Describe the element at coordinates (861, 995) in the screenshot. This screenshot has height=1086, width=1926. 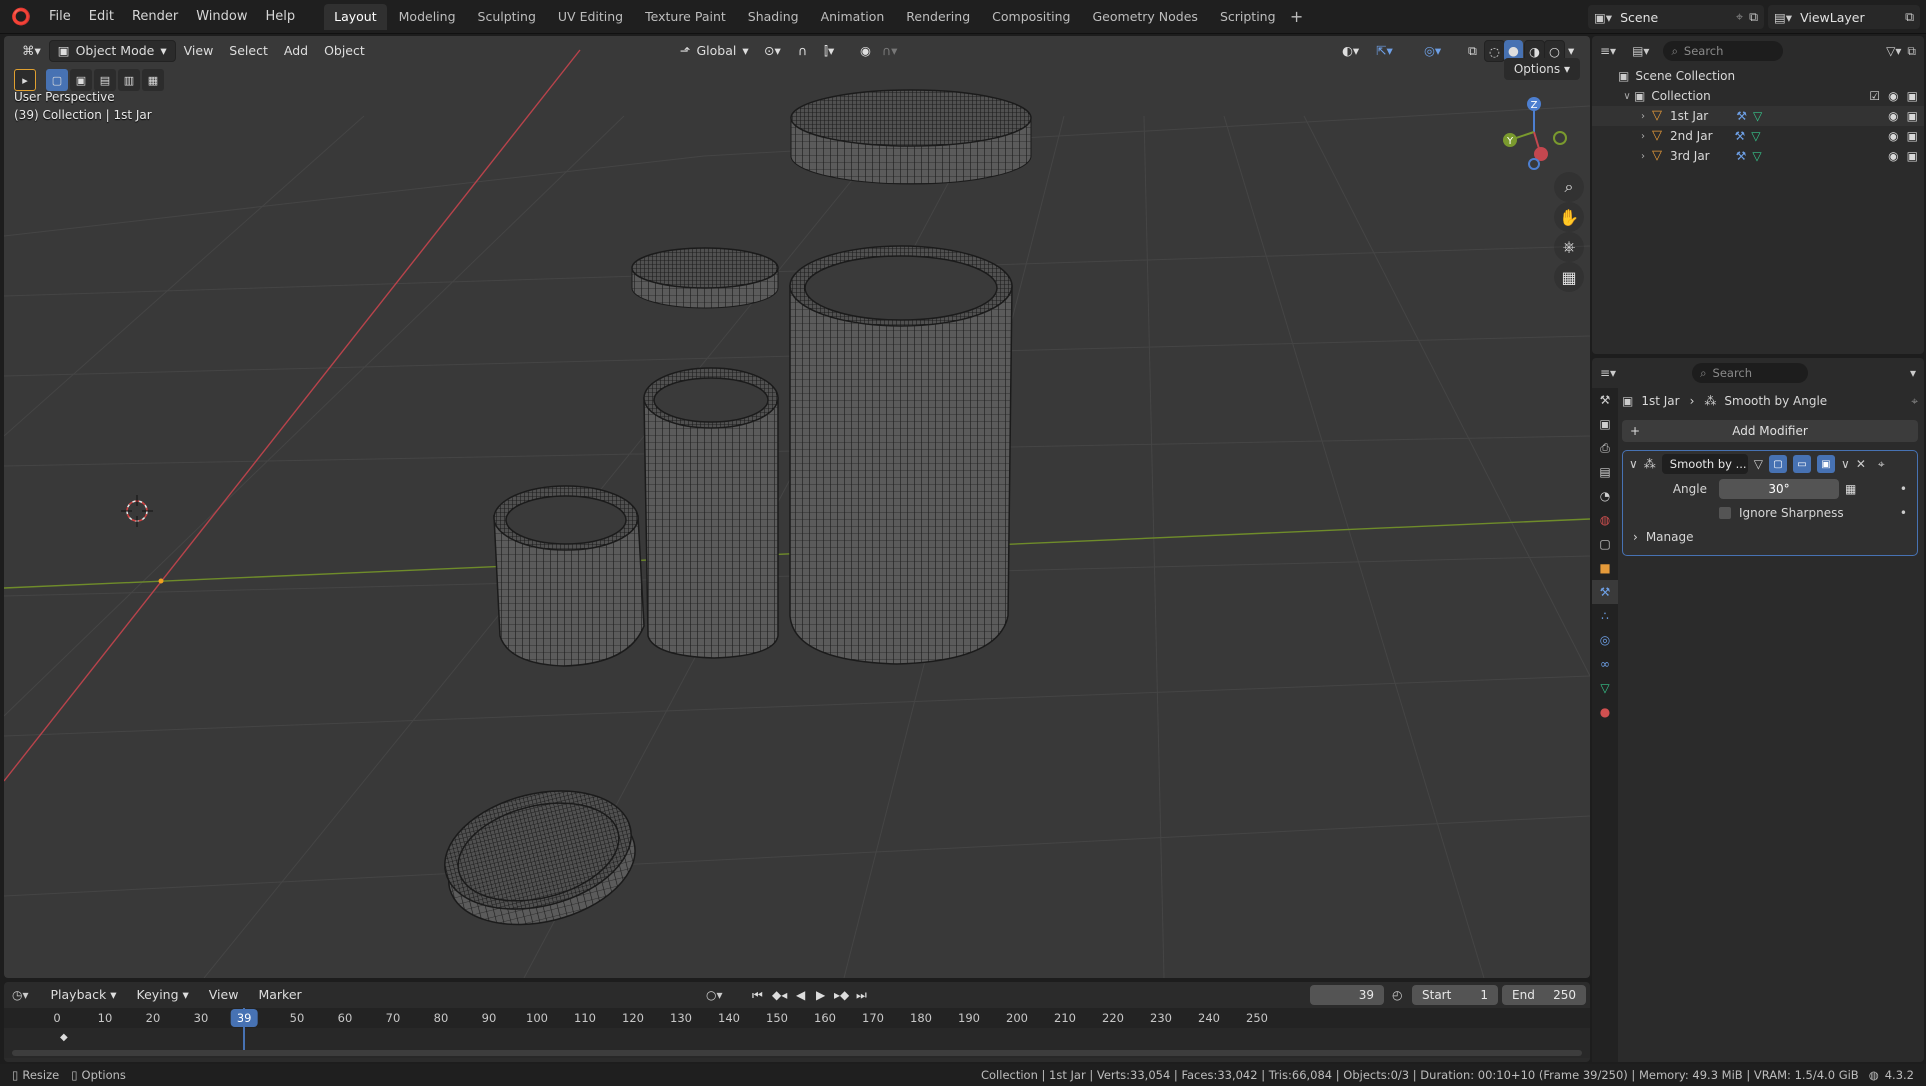
I see `jump-end-icon: ⏭` at that location.